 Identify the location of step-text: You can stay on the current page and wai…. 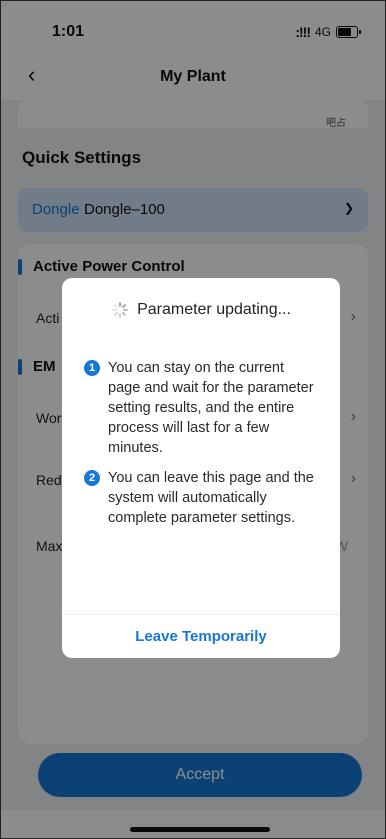
(211, 408).